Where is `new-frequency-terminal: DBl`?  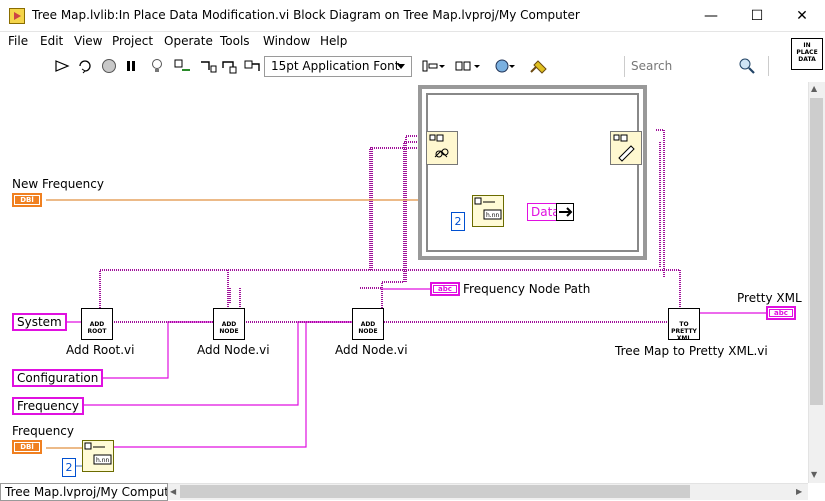 new-frequency-terminal: DBl is located at coordinates (27, 200).